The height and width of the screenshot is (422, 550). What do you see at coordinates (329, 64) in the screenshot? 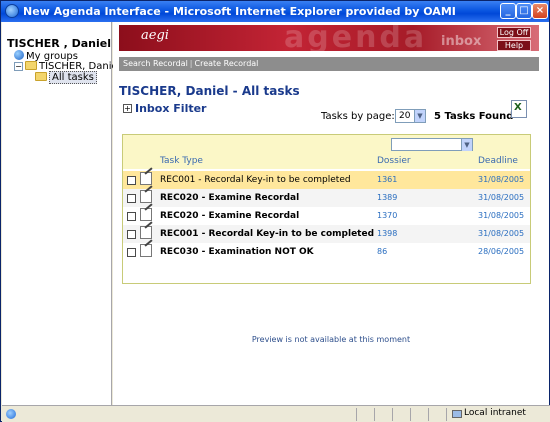
I see `menu-bar: Search Recordal | Create Recordal` at bounding box center [329, 64].